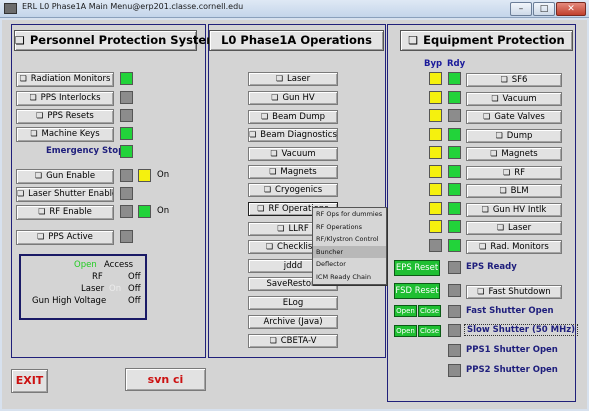 The height and width of the screenshot is (411, 589). What do you see at coordinates (10, 8) in the screenshot?
I see `app-icon` at bounding box center [10, 8].